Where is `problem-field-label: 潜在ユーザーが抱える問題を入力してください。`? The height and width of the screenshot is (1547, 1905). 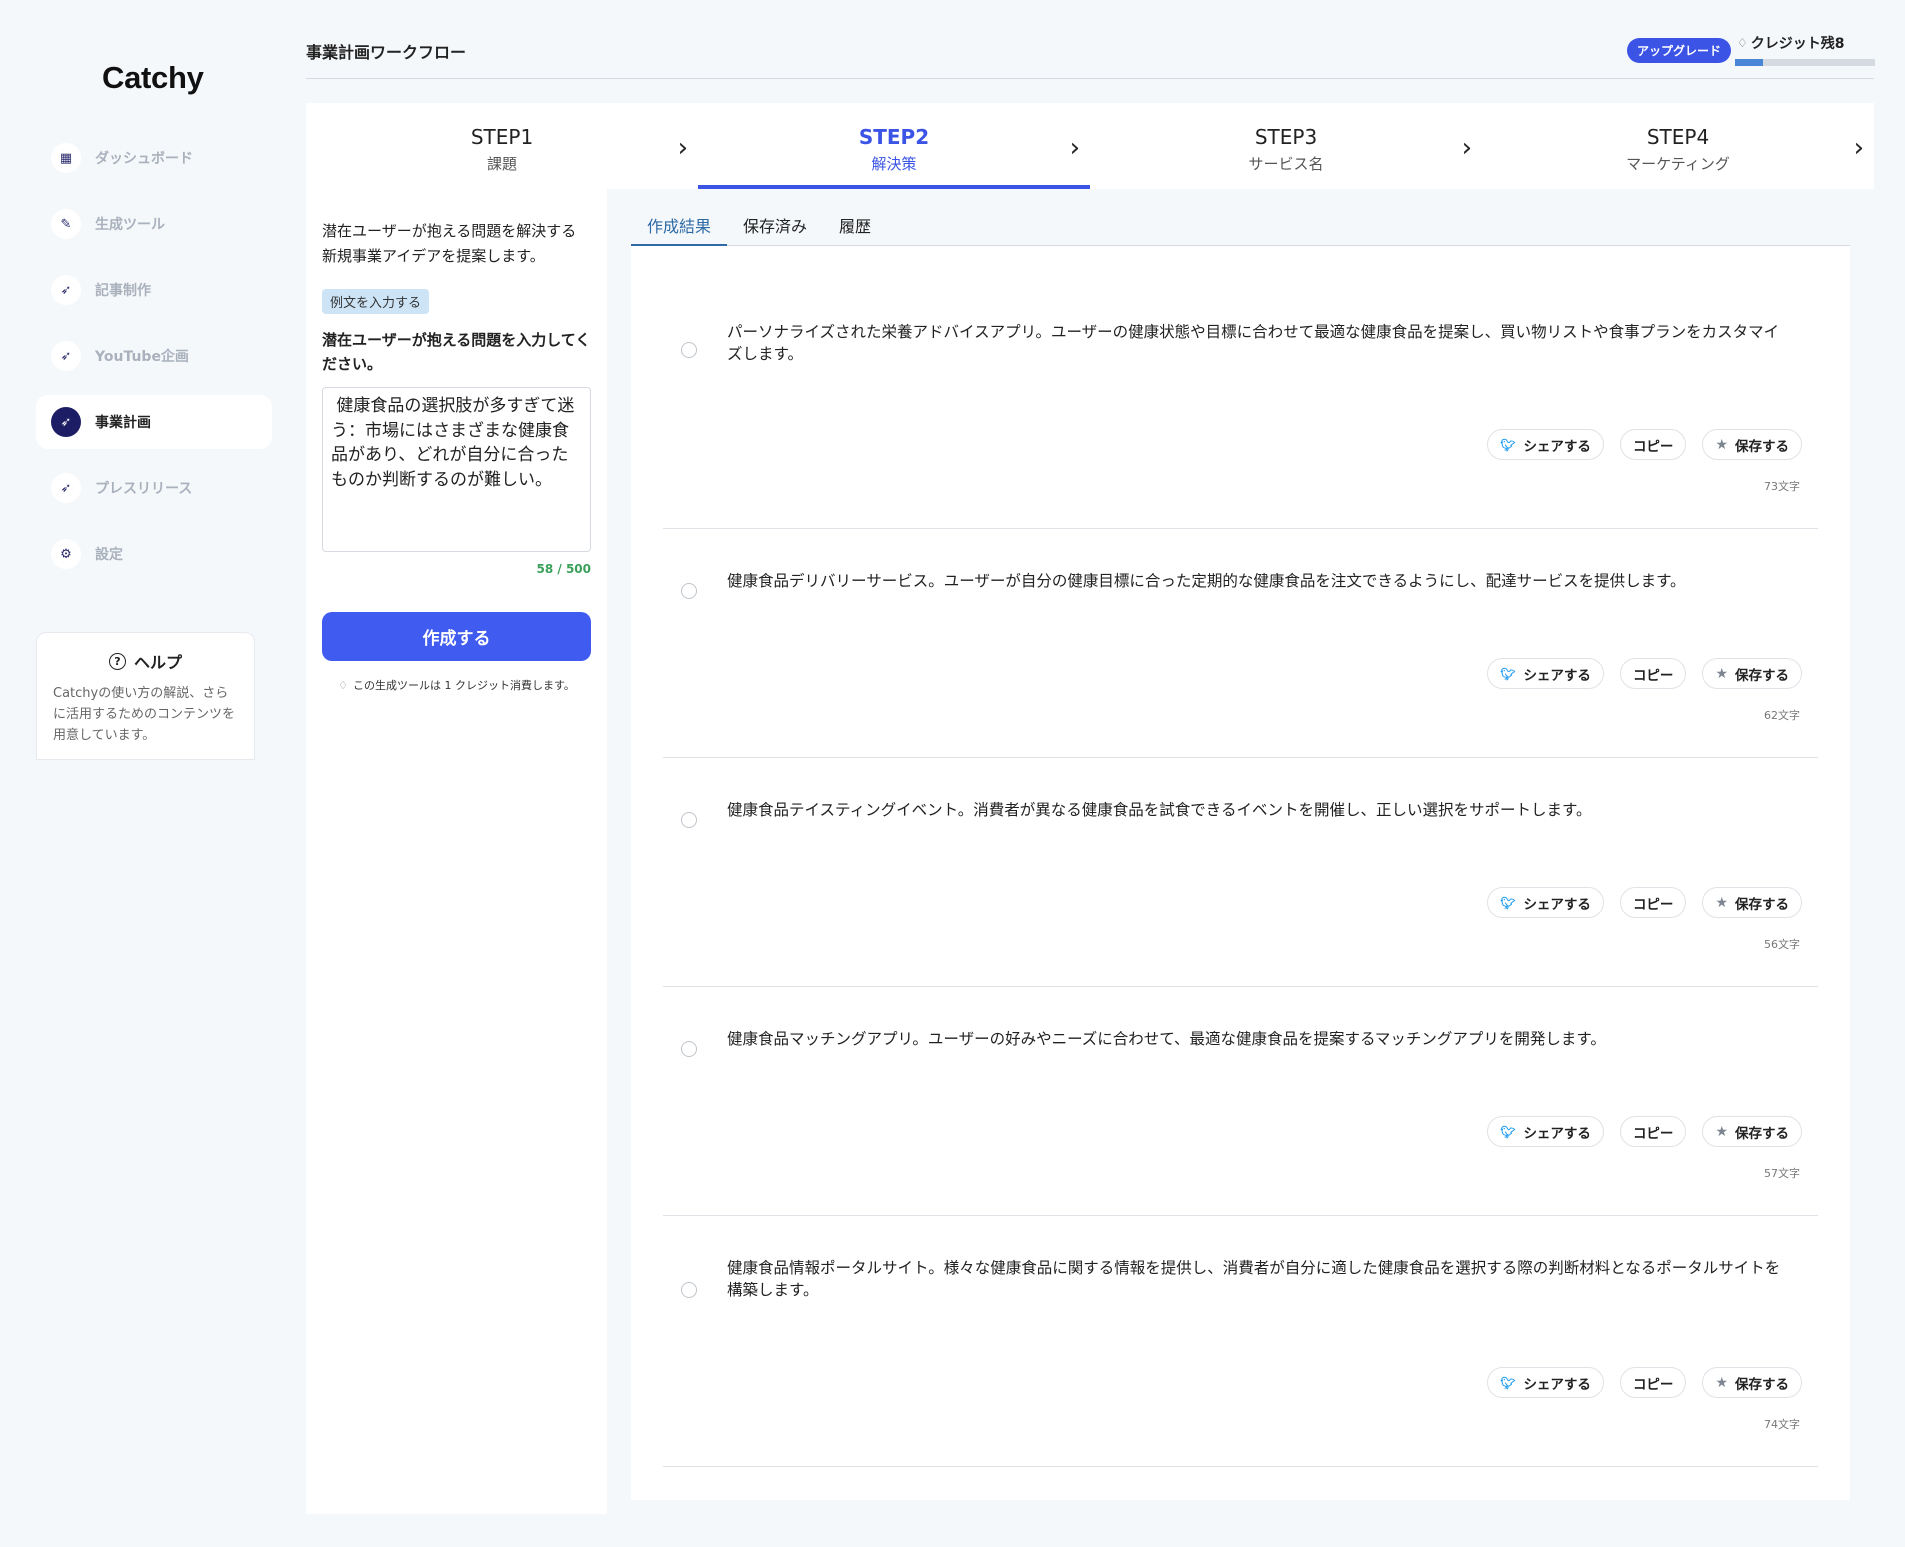 problem-field-label: 潜在ユーザーが抱える問題を入力してください。 is located at coordinates (456, 352).